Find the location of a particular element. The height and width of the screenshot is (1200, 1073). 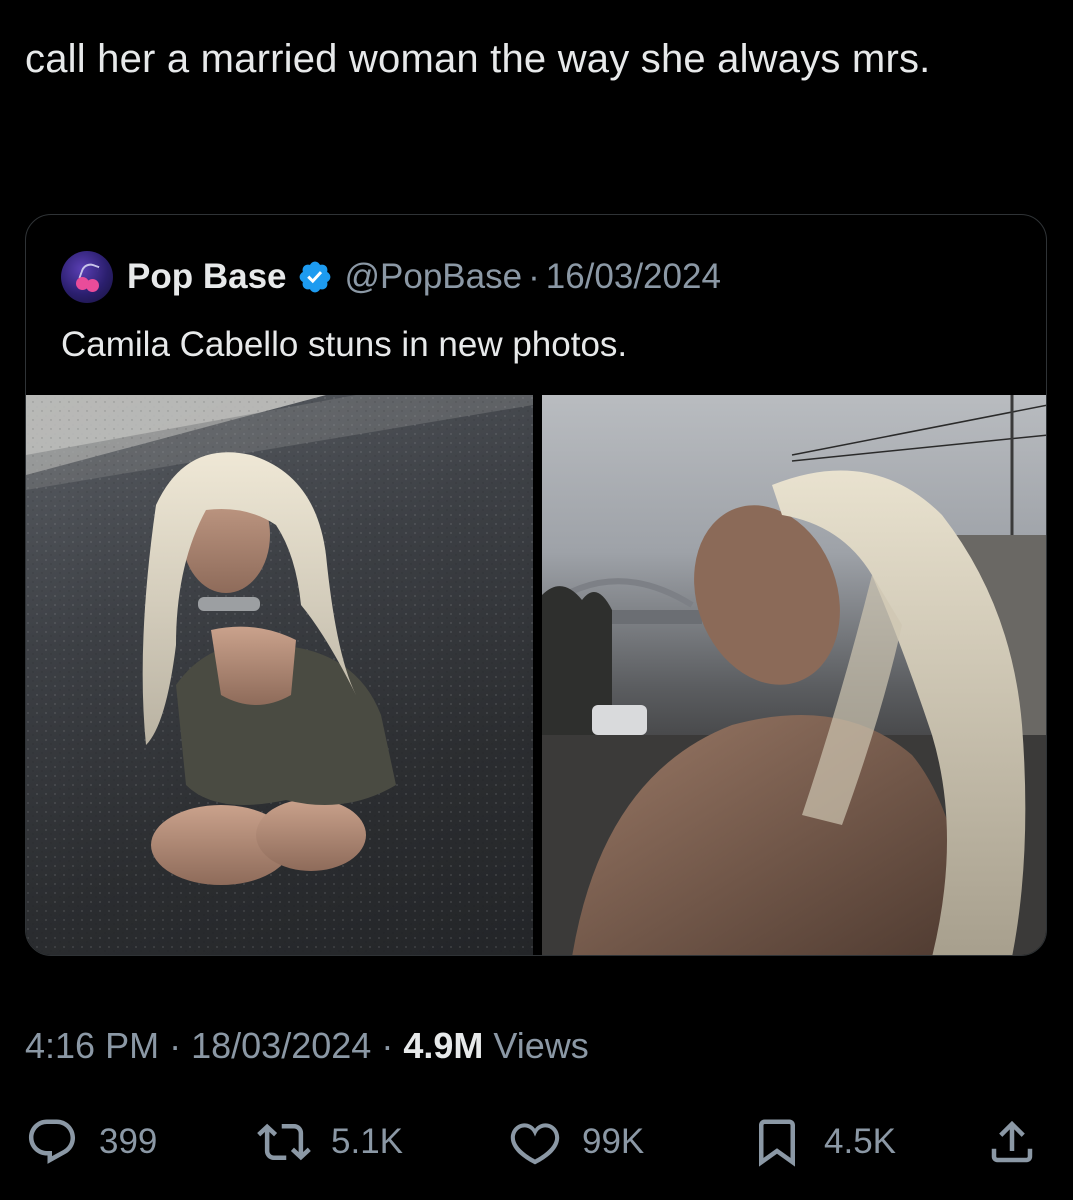

share-button is located at coordinates (1022, 1142).